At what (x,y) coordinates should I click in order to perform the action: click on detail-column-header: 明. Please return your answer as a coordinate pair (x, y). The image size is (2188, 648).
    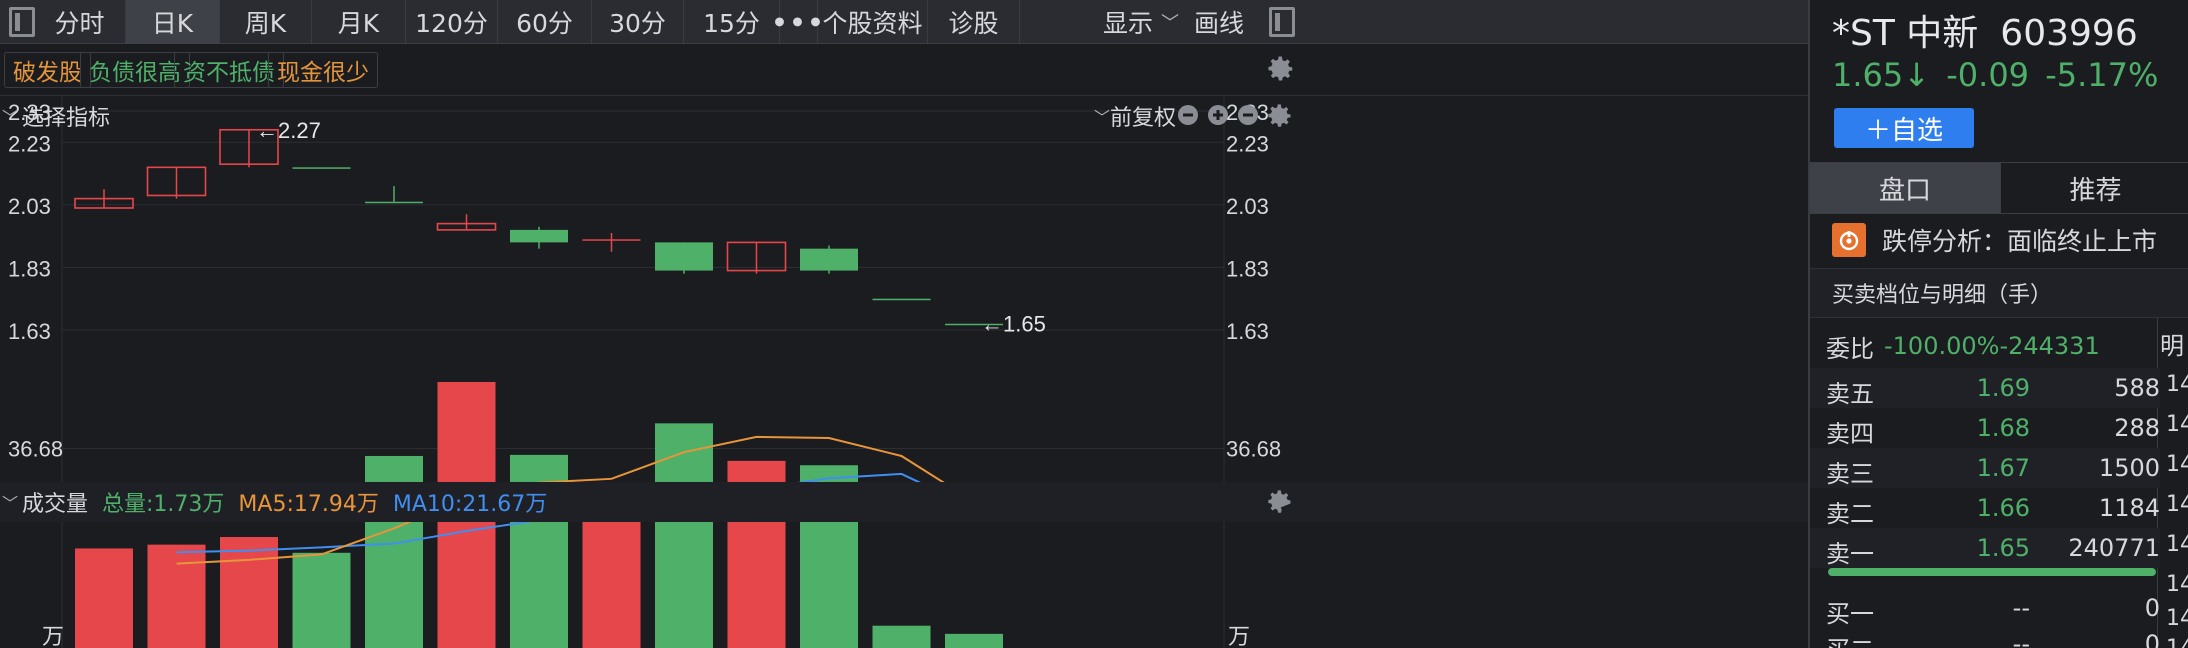
    Looking at the image, I should click on (2172, 346).